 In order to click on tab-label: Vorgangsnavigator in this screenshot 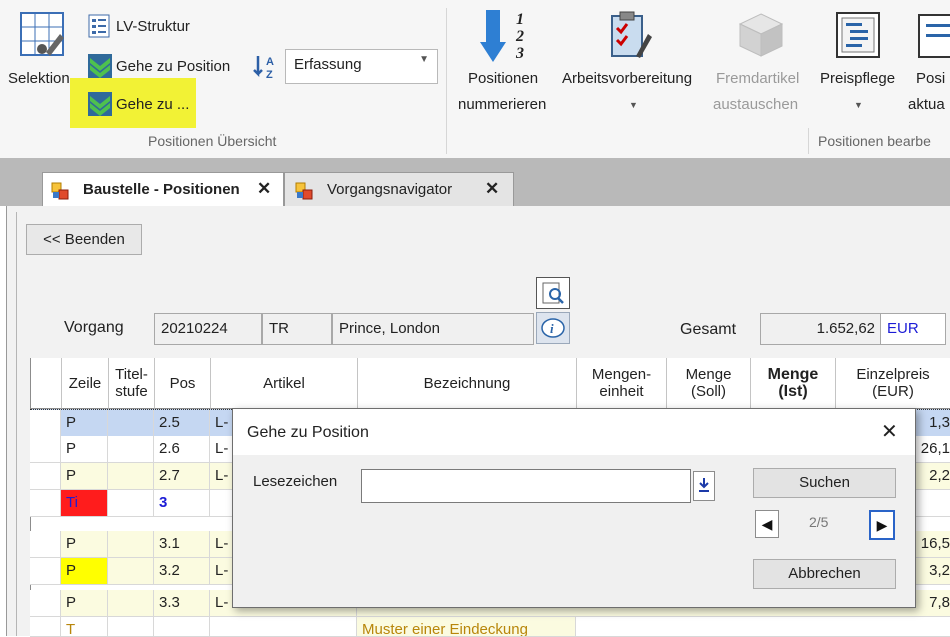, I will do `click(390, 189)`.